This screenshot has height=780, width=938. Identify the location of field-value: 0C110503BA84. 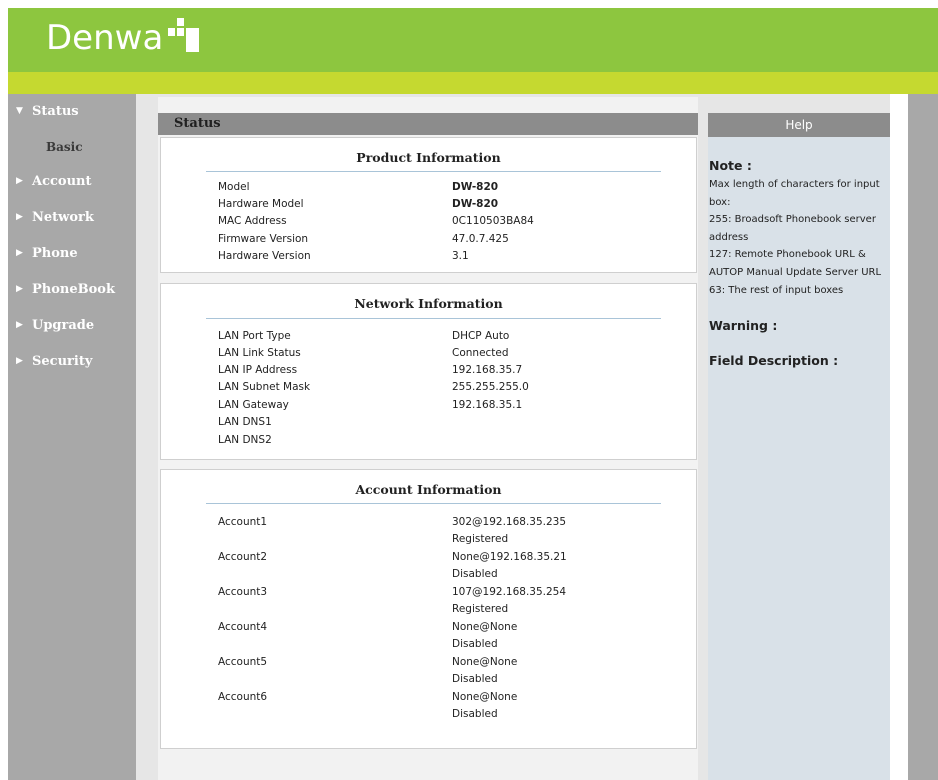
(493, 221).